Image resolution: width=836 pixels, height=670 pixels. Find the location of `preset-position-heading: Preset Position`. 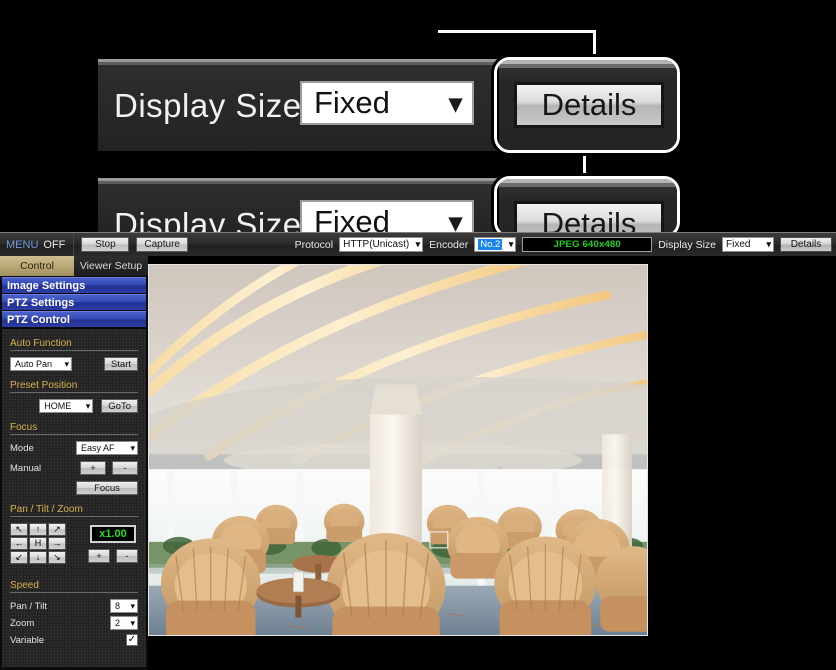

preset-position-heading: Preset Position is located at coordinates (74, 386).